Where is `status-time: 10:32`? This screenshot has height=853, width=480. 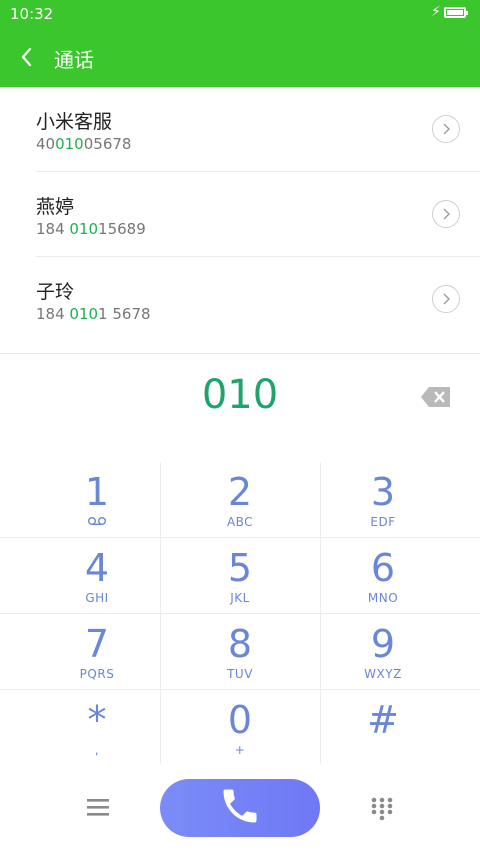
status-time: 10:32 is located at coordinates (32, 14).